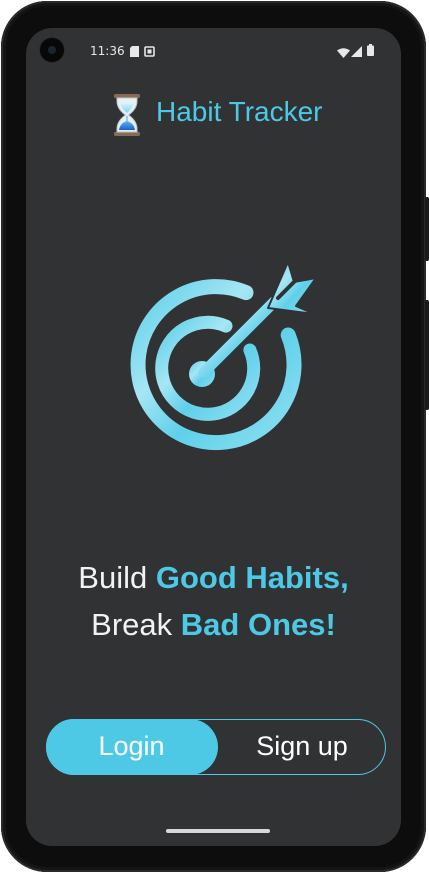 The height and width of the screenshot is (875, 429). I want to click on app-title: Habit Tracker, so click(239, 111).